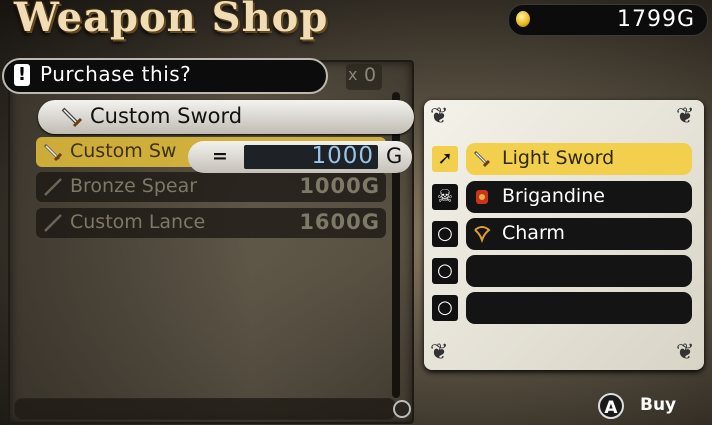  I want to click on a-button-icon: A, so click(611, 406).